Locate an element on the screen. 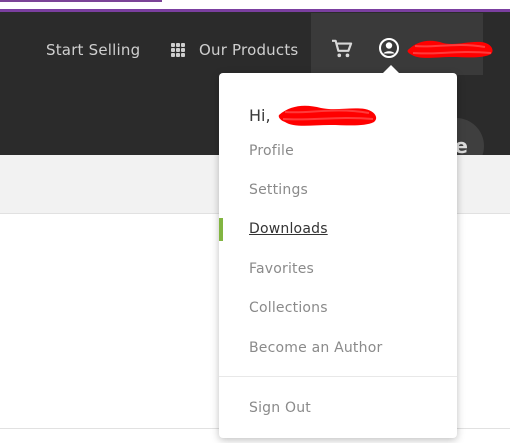 The height and width of the screenshot is (443, 510). top-accent-bar is located at coordinates (81, 1).